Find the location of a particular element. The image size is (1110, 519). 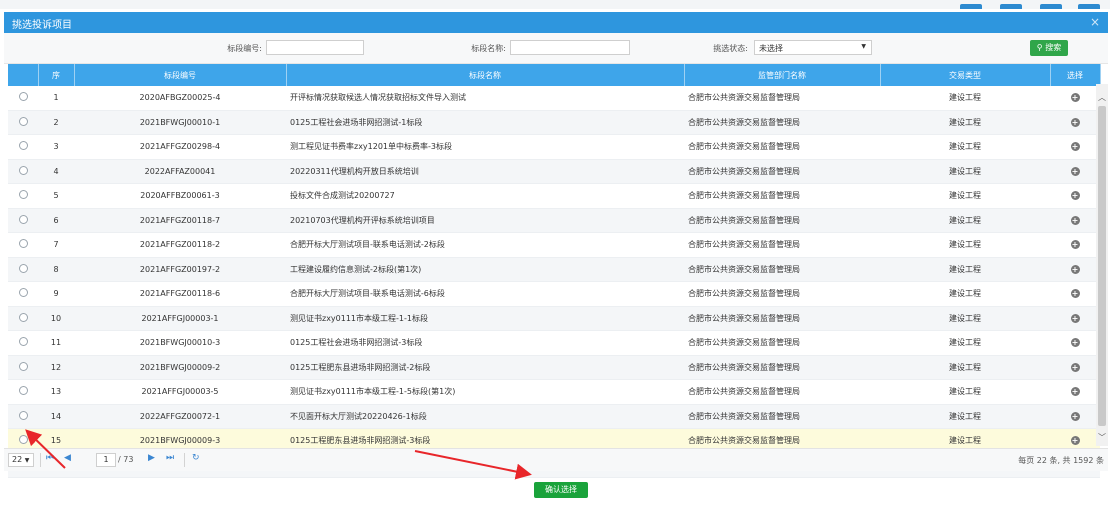

refresh-icon: ↻ is located at coordinates (196, 458).